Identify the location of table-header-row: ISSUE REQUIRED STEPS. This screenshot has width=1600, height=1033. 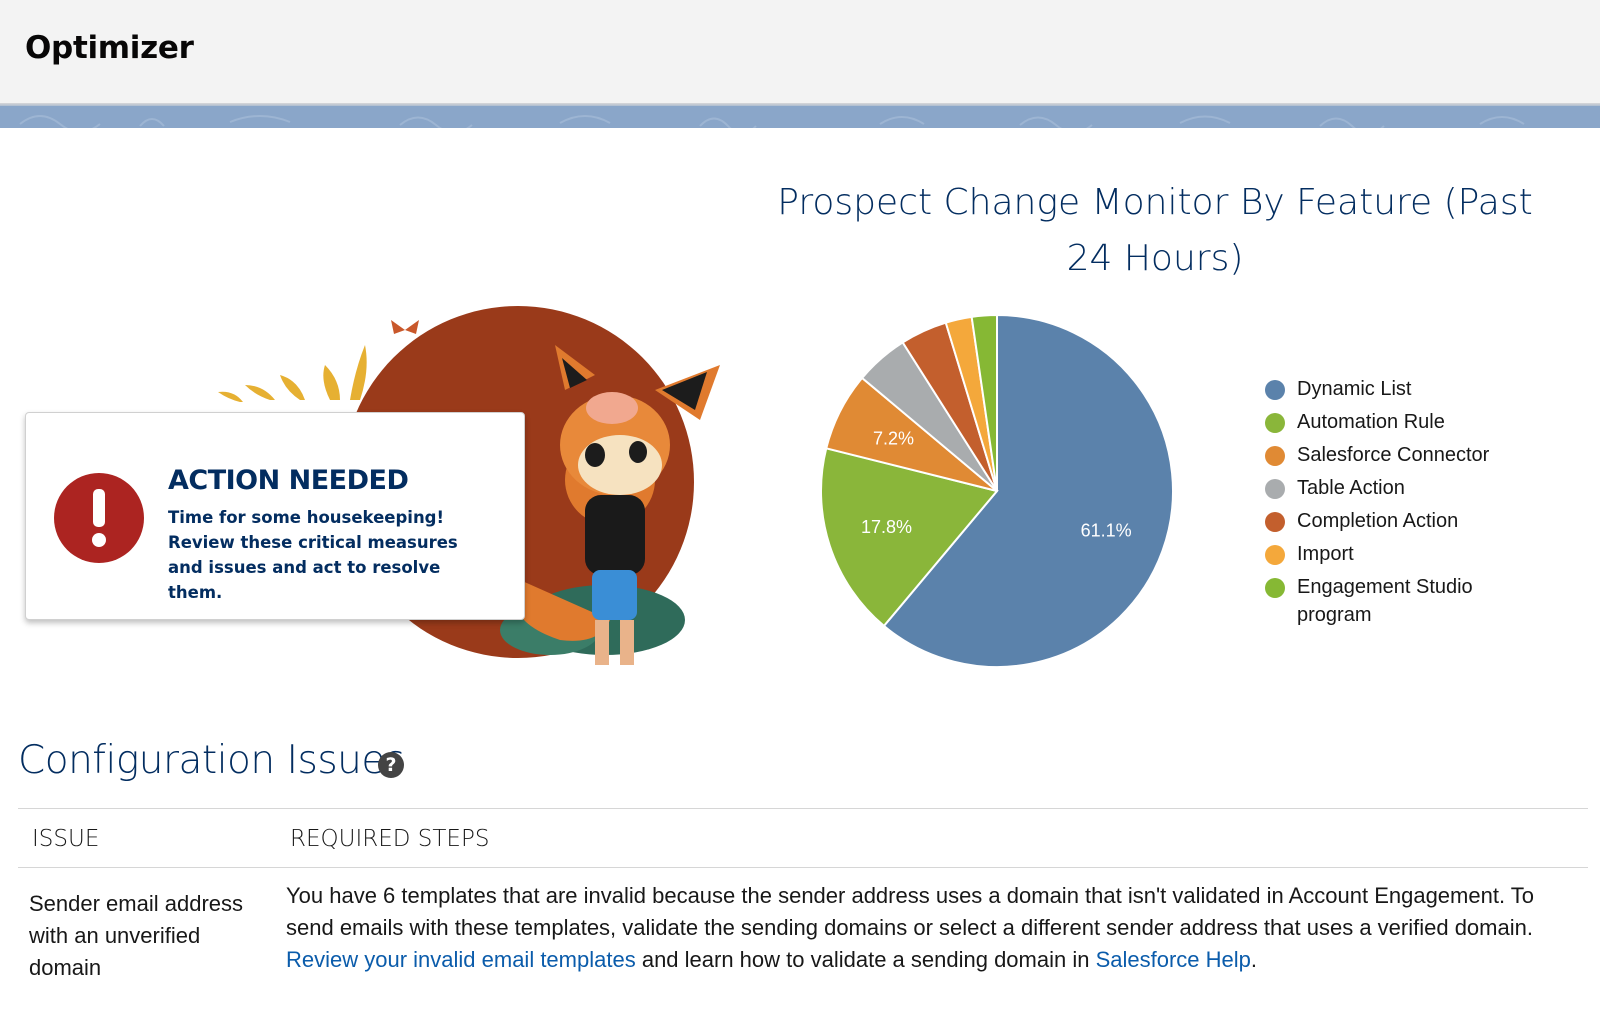
(803, 838).